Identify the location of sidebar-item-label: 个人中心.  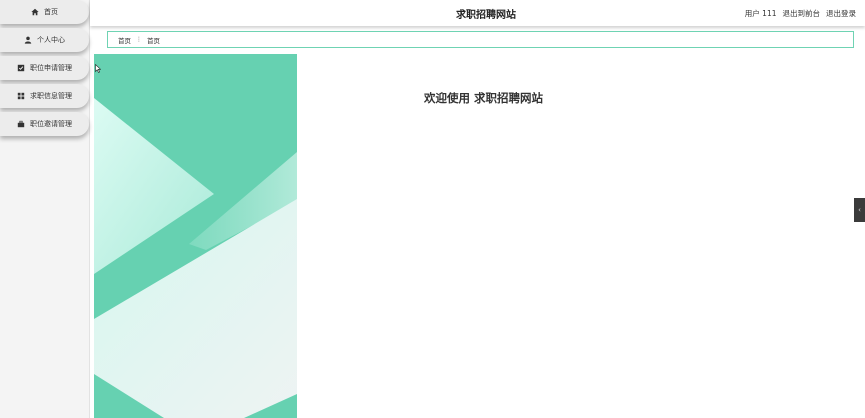
(51, 40).